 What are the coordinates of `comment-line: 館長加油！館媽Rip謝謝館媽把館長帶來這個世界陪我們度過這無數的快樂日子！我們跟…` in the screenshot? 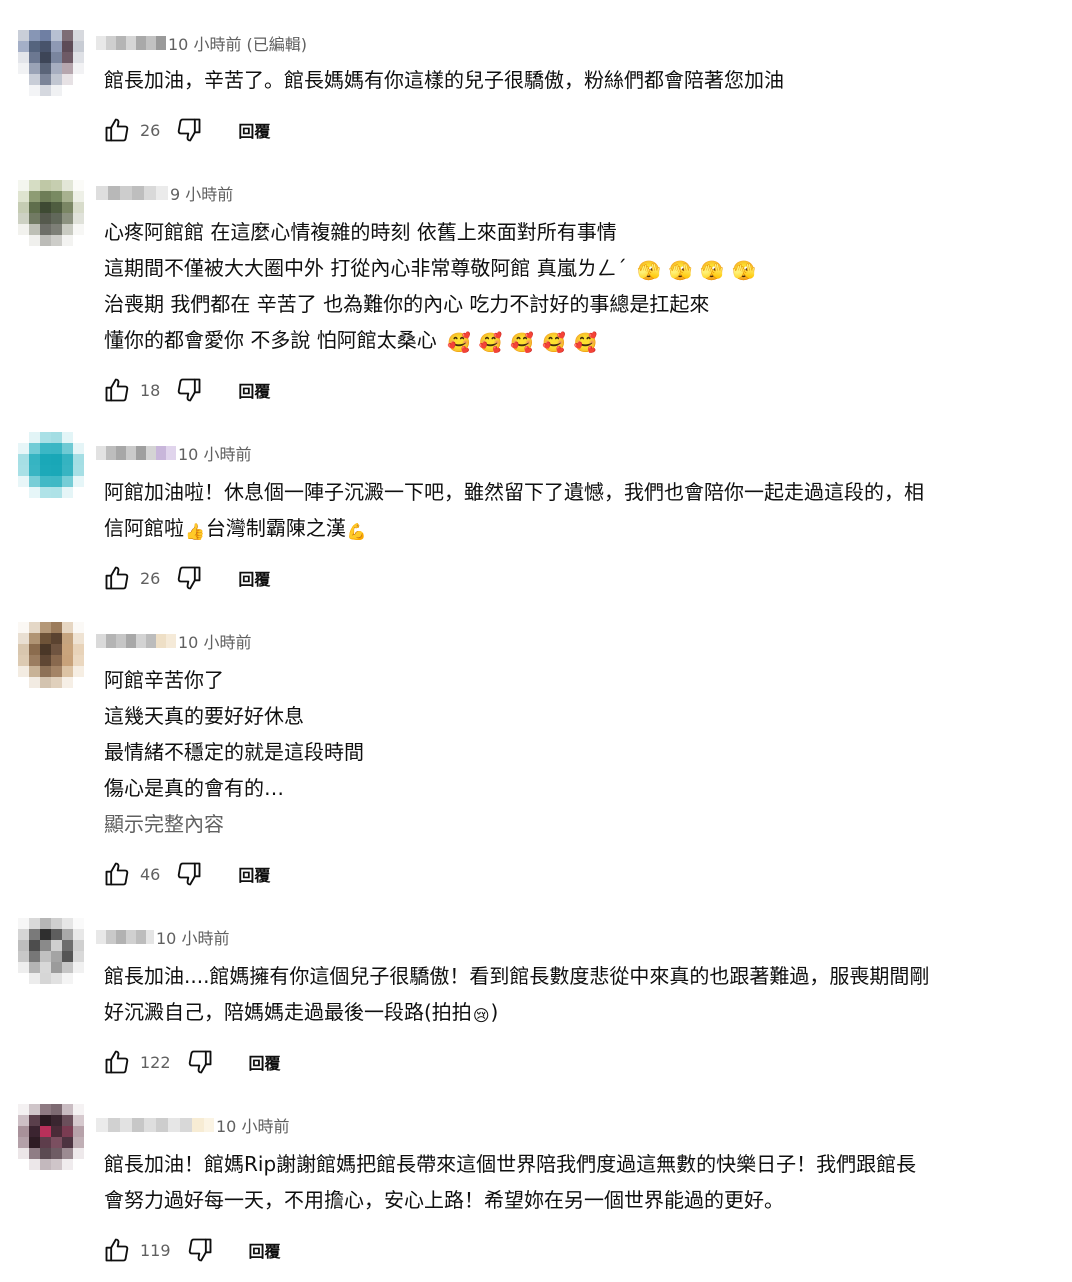 It's located at (510, 1164).